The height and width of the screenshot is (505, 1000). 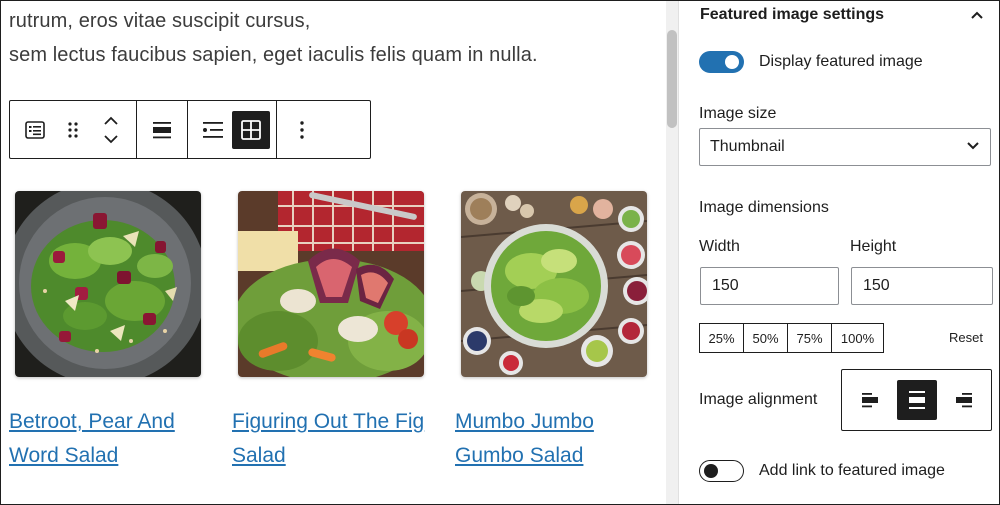 What do you see at coordinates (769, 286) in the screenshot?
I see `width-input: 150` at bounding box center [769, 286].